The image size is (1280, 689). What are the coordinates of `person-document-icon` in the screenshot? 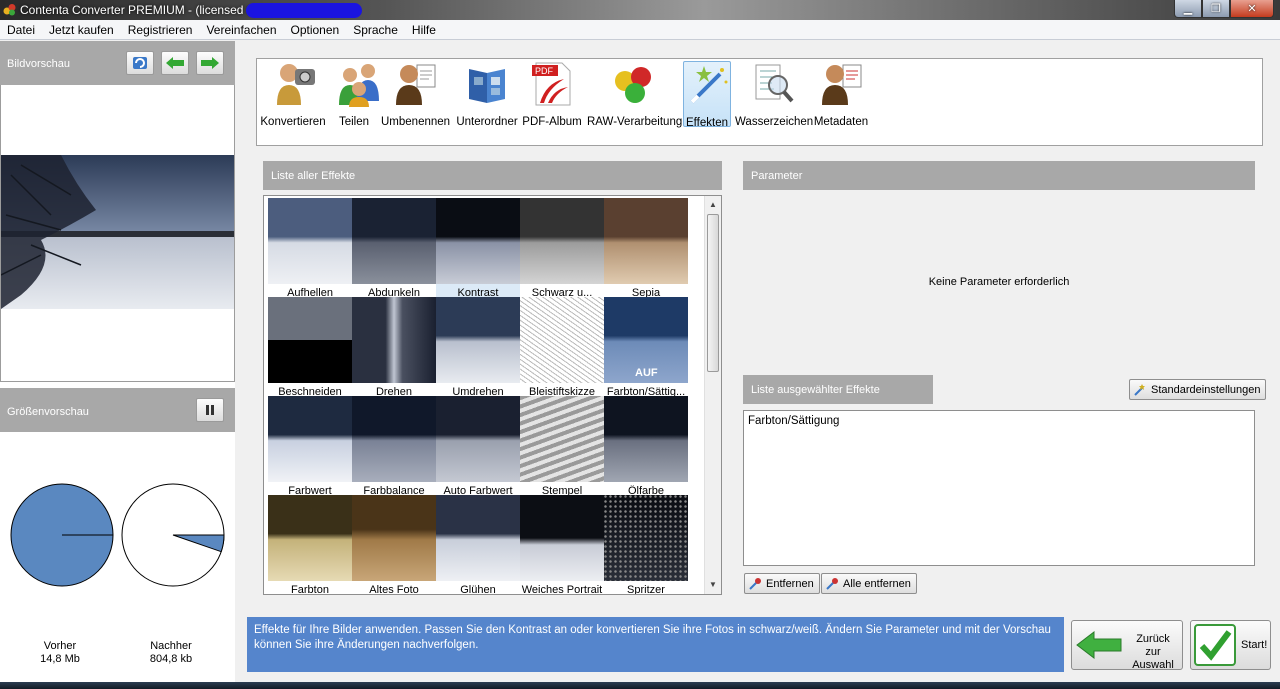 It's located at (842, 84).